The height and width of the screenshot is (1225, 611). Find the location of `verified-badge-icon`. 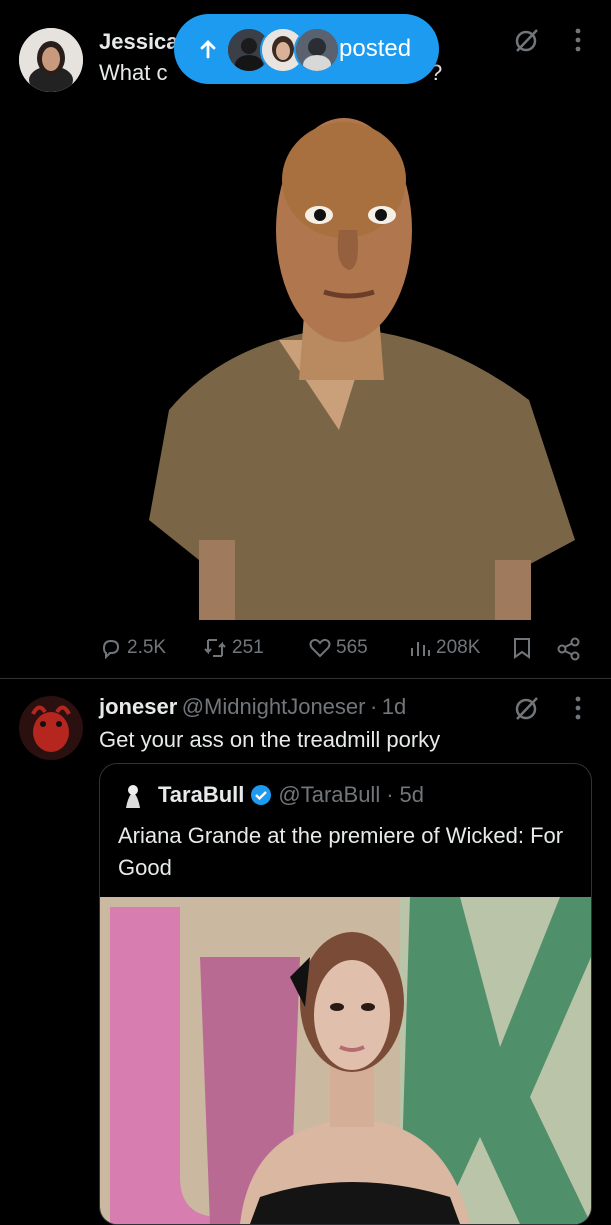

verified-badge-icon is located at coordinates (261, 795).